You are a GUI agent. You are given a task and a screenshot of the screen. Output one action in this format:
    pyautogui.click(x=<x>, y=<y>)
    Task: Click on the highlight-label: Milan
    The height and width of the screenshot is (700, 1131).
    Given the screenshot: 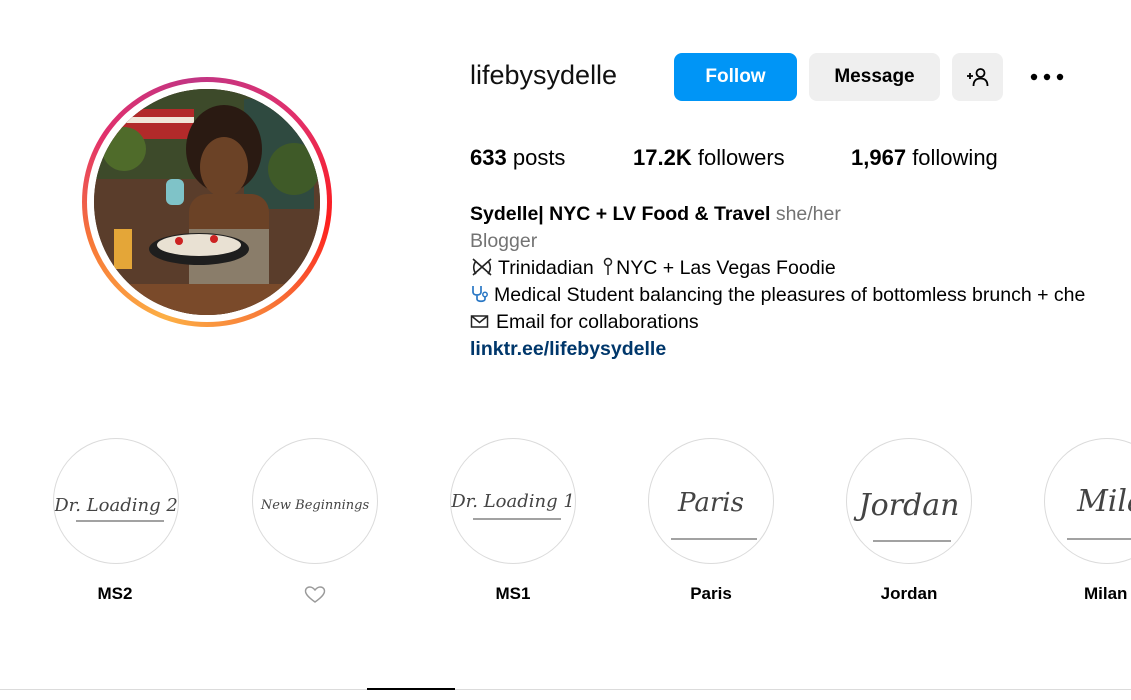 What is the action you would take?
    pyautogui.click(x=1106, y=593)
    